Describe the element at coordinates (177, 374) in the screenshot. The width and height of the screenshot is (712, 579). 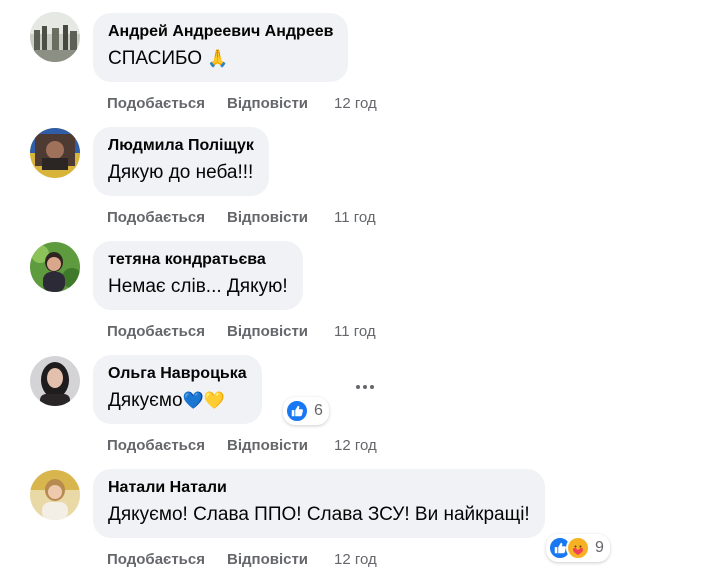
I see `comment-author: Ольга Навроцька` at that location.